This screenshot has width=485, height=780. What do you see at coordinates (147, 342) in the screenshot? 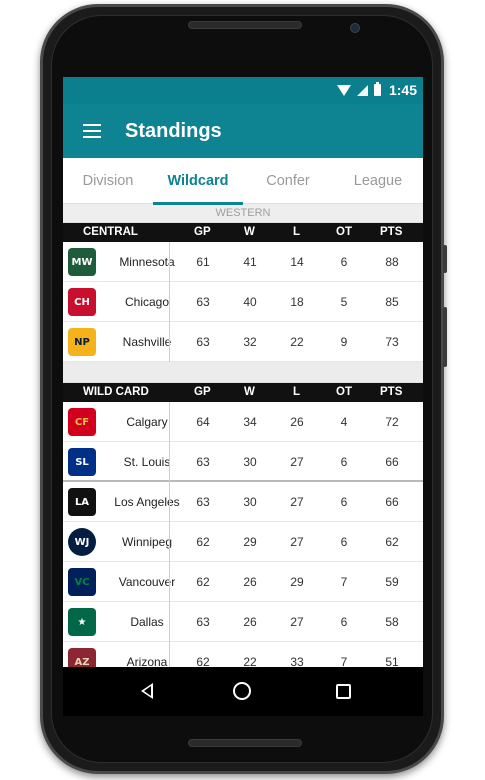
I see `team-name: Nashville` at bounding box center [147, 342].